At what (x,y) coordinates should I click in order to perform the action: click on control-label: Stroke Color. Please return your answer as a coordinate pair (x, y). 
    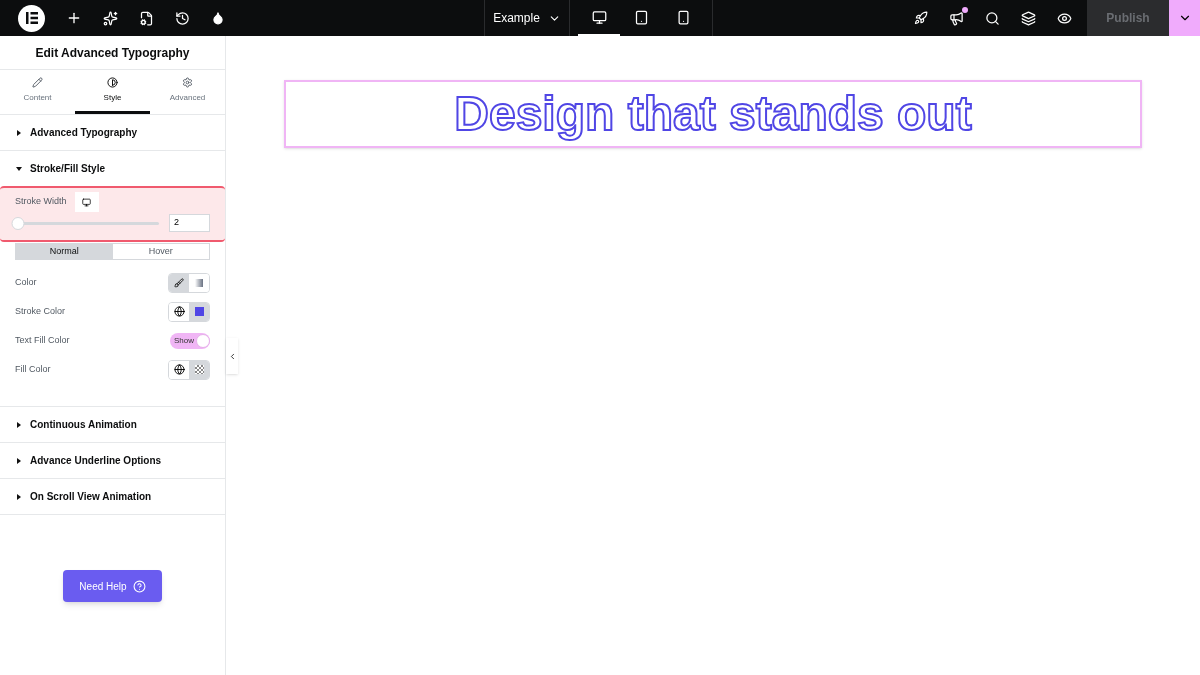
    Looking at the image, I should click on (40, 311).